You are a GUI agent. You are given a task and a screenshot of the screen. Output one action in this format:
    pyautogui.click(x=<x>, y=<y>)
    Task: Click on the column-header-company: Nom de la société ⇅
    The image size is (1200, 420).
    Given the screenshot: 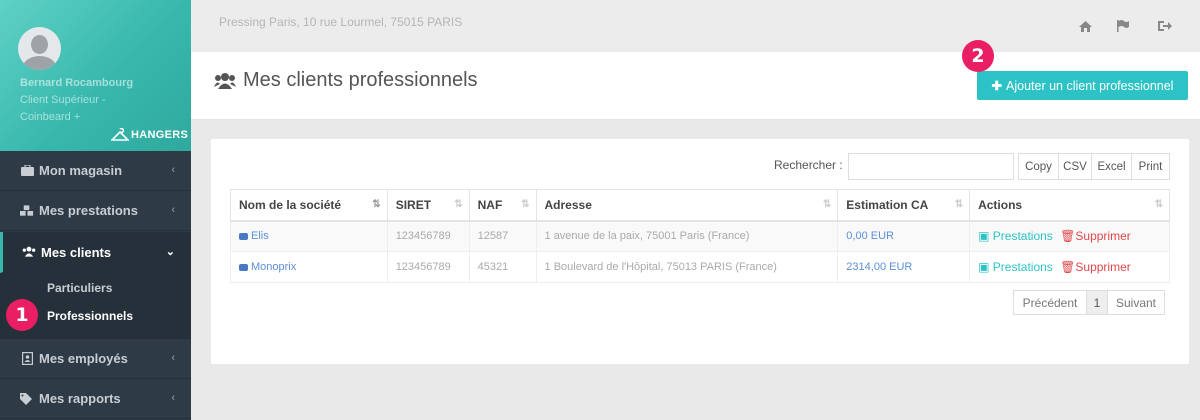 What is the action you would take?
    pyautogui.click(x=309, y=205)
    